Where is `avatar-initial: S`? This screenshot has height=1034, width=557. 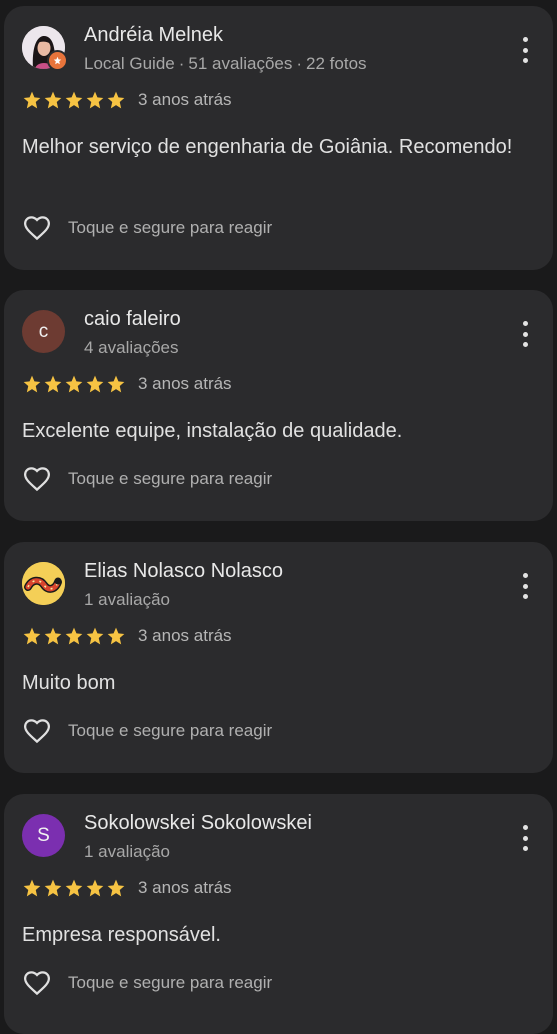
avatar-initial: S is located at coordinates (43, 835).